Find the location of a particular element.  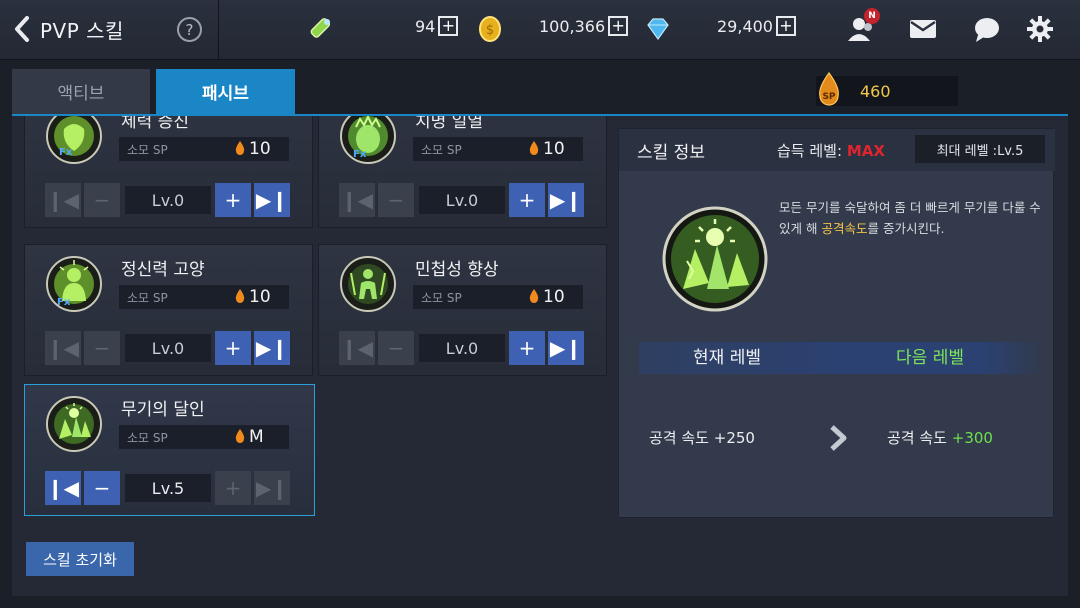

skill-card: Fx 정신력 고양 소모 SP 10 ❙◀ − Lv.0 + ▶❙ is located at coordinates (168, 310).